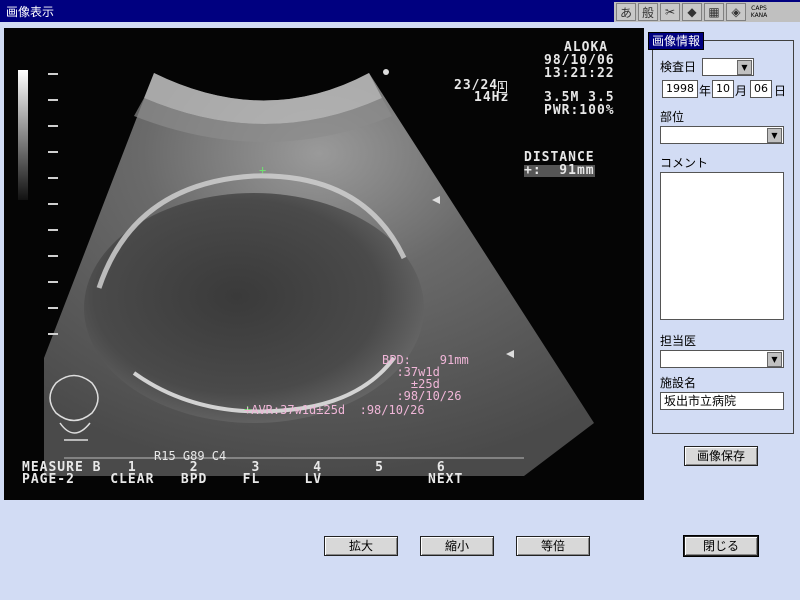 The width and height of the screenshot is (800, 600). I want to click on year-unit: 年, so click(705, 91).